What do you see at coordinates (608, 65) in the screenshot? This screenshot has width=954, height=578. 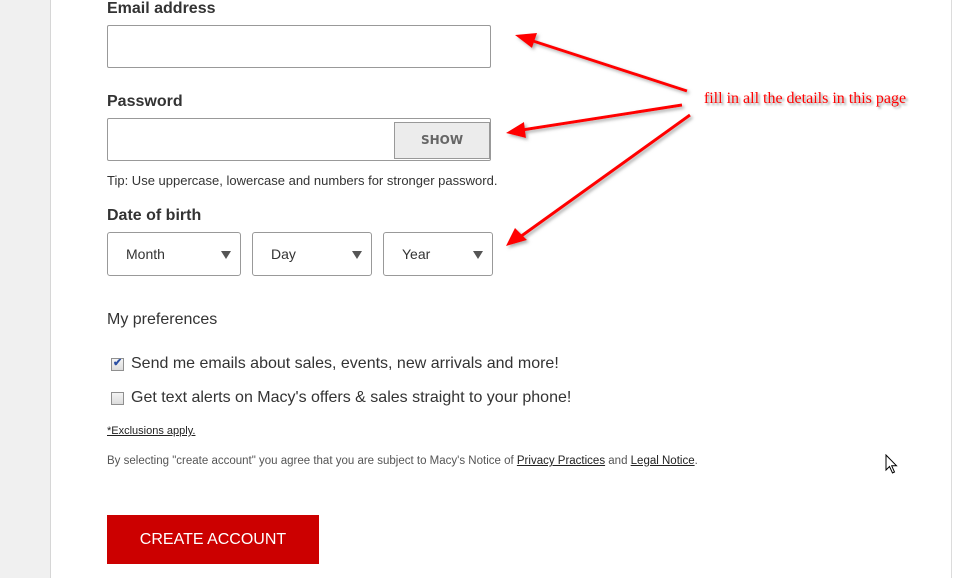 I see `arrow-to-email` at bounding box center [608, 65].